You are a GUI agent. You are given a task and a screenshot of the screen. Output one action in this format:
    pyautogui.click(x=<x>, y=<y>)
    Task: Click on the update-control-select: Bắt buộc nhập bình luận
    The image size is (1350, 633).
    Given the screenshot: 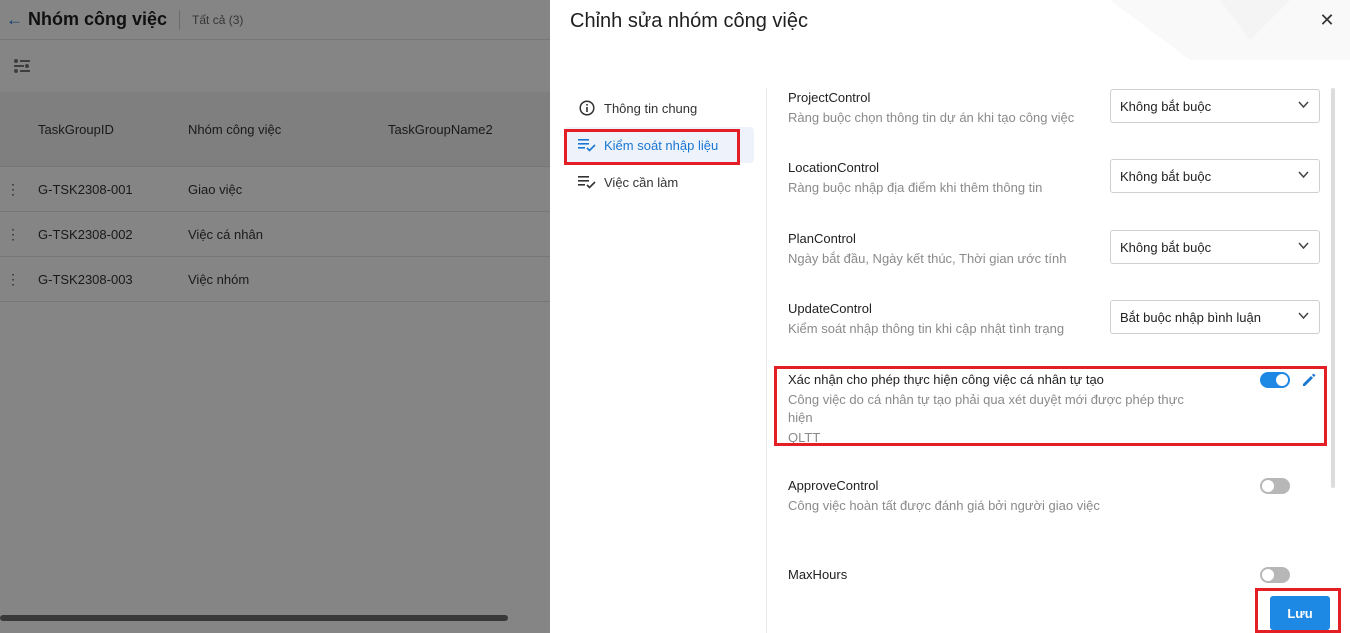 What is the action you would take?
    pyautogui.click(x=1215, y=317)
    